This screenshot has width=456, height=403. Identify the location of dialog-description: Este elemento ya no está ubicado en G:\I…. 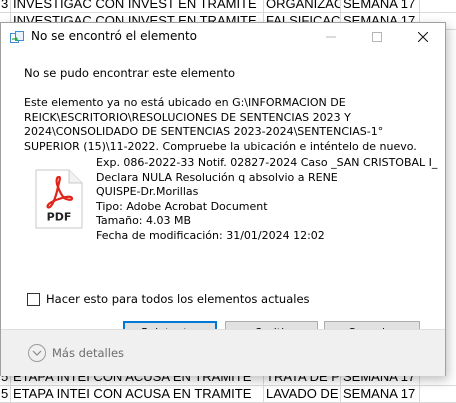
(226, 125).